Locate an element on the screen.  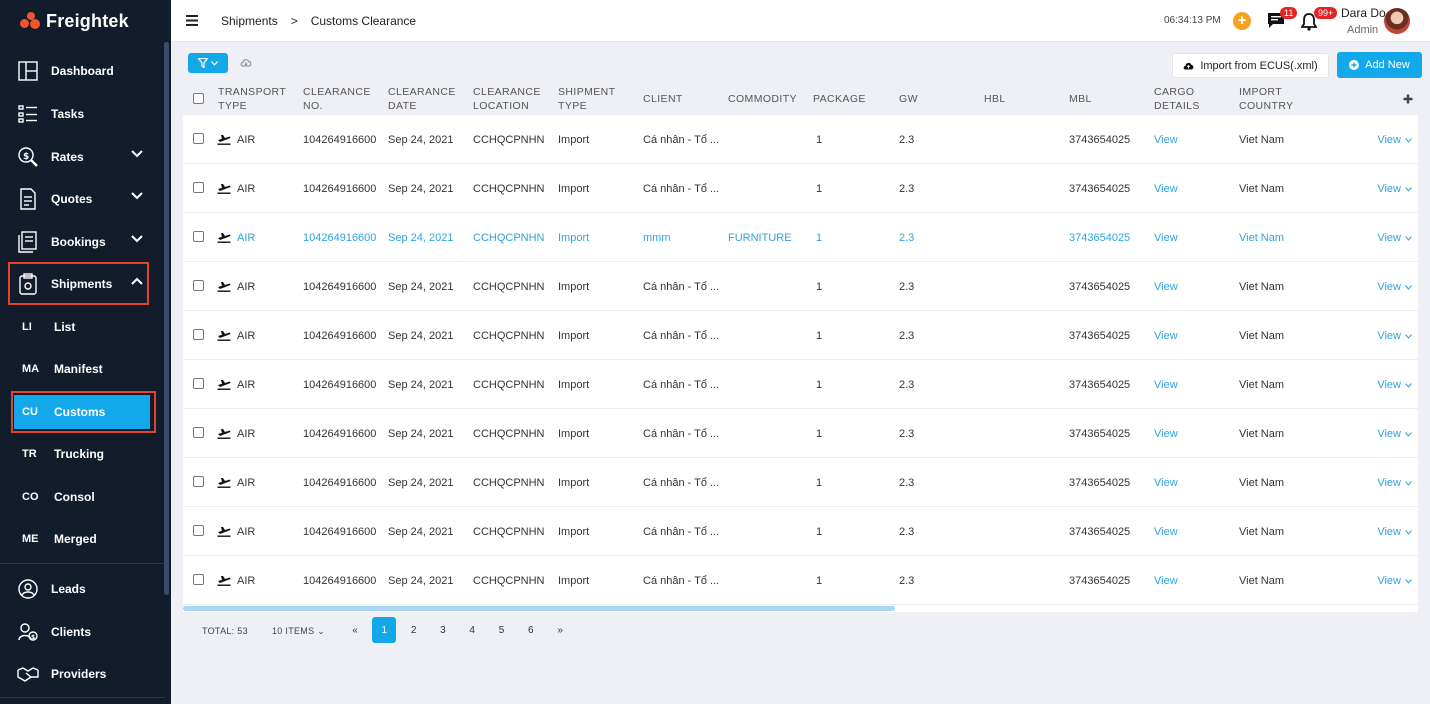
sidebar-subitem-trucking: TR Trucking is located at coordinates (82, 454).